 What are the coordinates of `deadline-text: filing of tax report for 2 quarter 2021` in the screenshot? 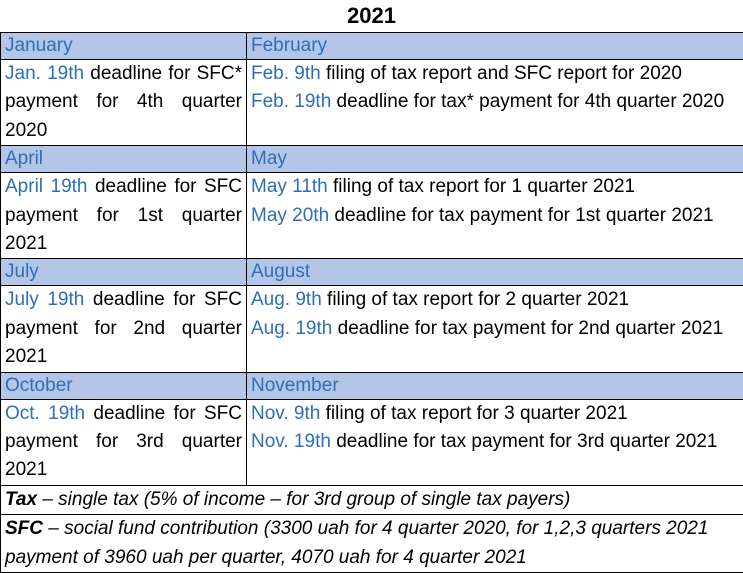 It's located at (475, 299).